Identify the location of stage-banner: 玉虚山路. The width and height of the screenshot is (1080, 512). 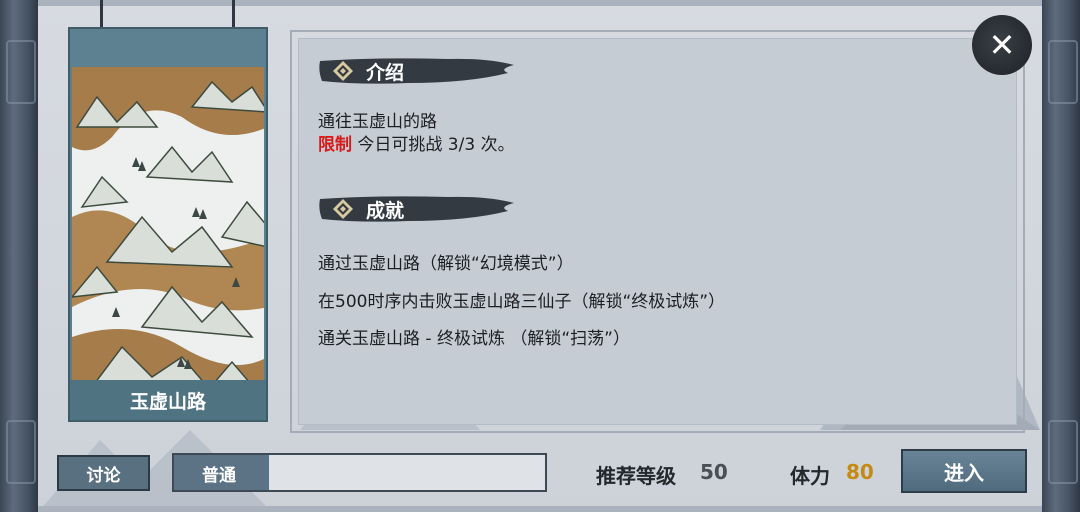
(168, 224).